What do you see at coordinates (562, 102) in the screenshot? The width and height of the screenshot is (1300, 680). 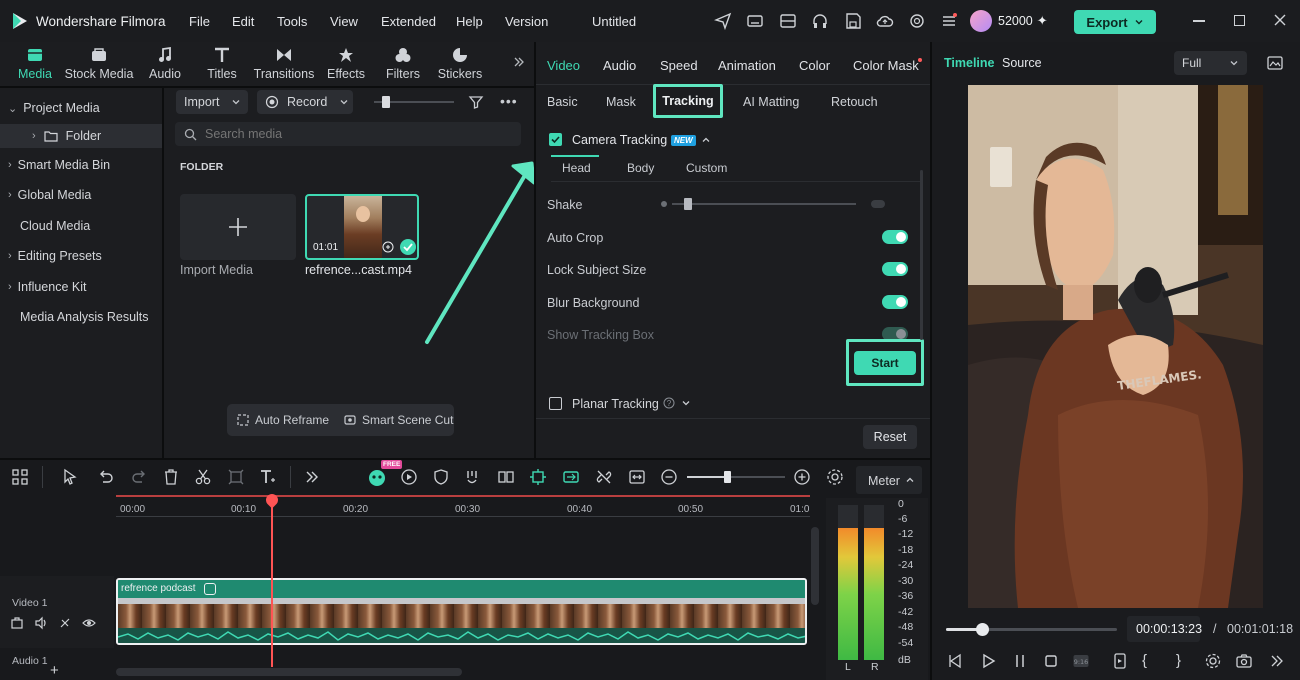 I see `subtab-basic: Basic` at bounding box center [562, 102].